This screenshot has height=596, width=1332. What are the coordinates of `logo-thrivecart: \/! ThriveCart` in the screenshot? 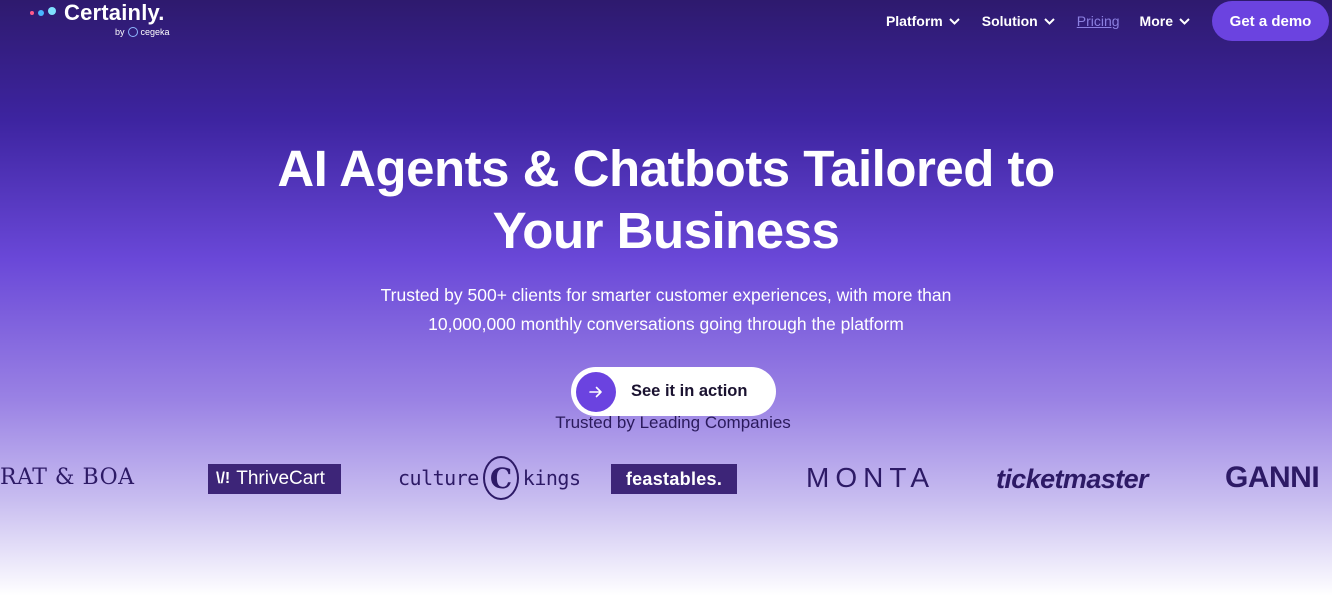 It's located at (274, 479).